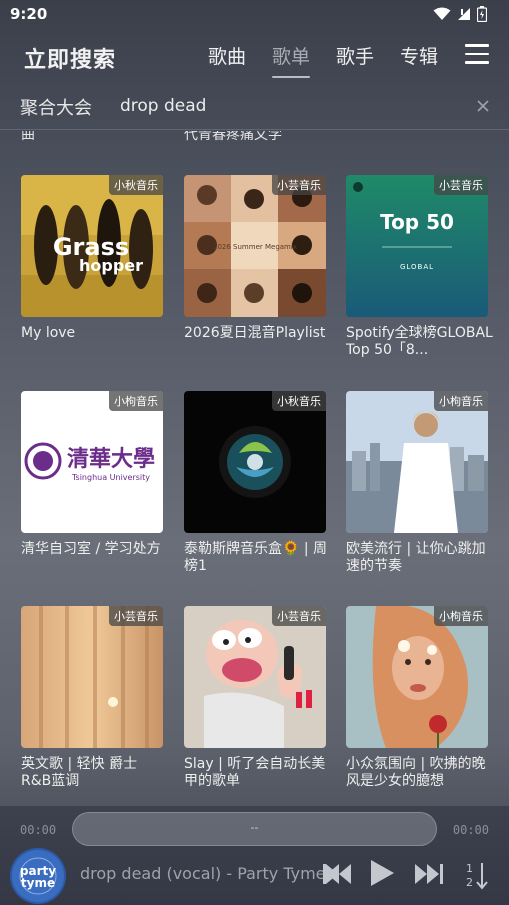  What do you see at coordinates (470, 830) in the screenshot?
I see `time-total: 00:00` at bounding box center [470, 830].